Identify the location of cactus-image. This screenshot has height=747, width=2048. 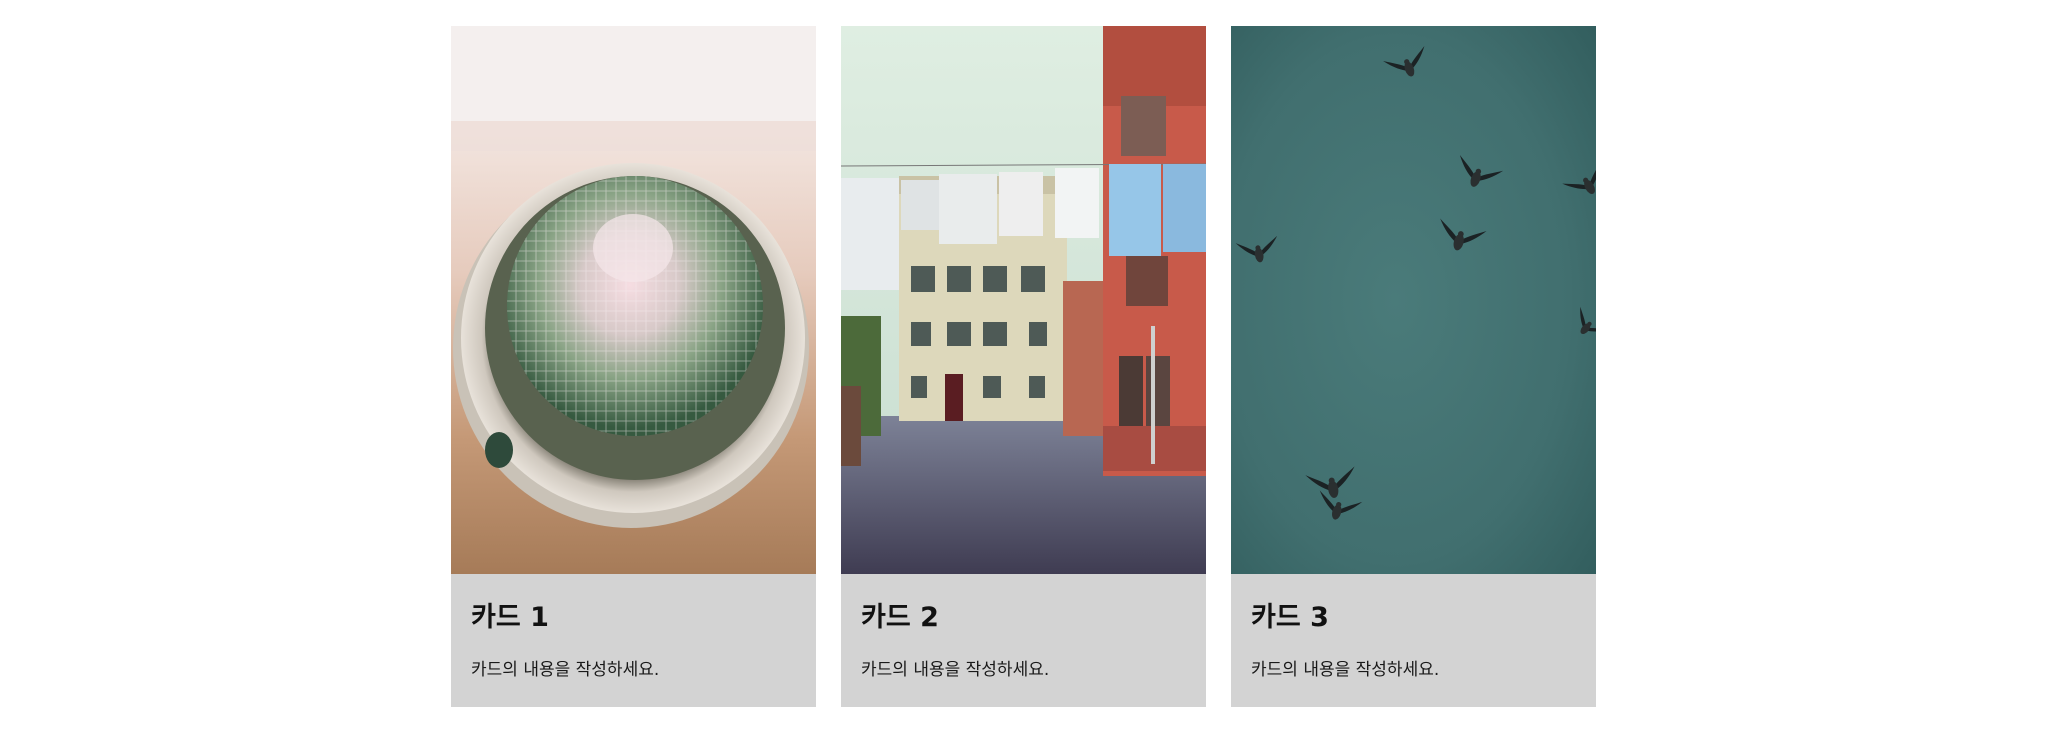
(633, 300).